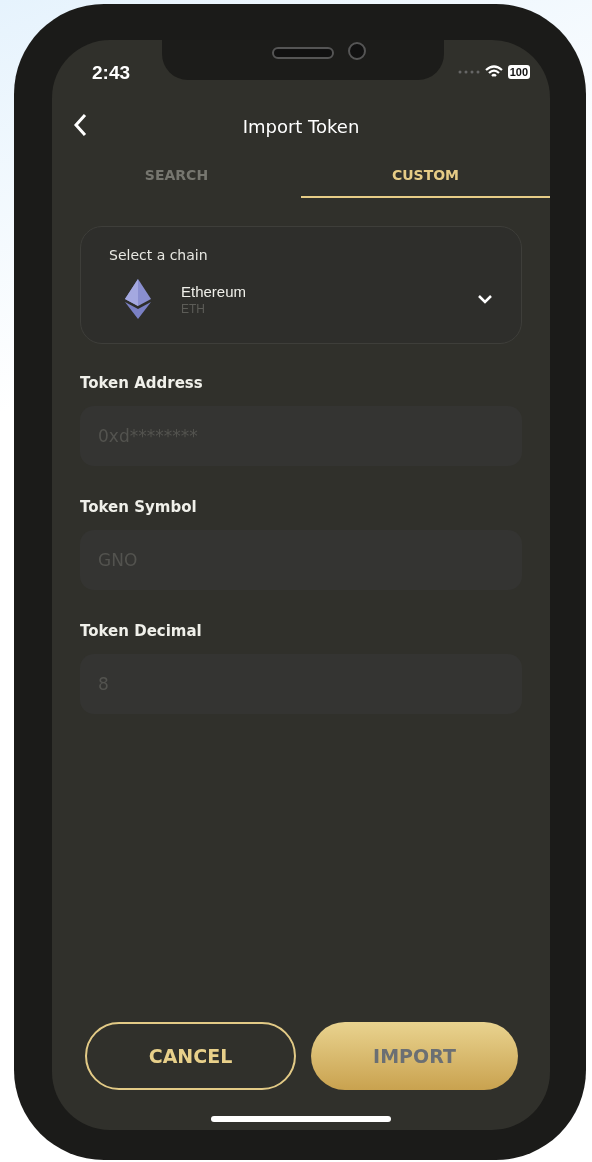  Describe the element at coordinates (141, 631) in the screenshot. I see `field-label: Token Decimal` at that location.